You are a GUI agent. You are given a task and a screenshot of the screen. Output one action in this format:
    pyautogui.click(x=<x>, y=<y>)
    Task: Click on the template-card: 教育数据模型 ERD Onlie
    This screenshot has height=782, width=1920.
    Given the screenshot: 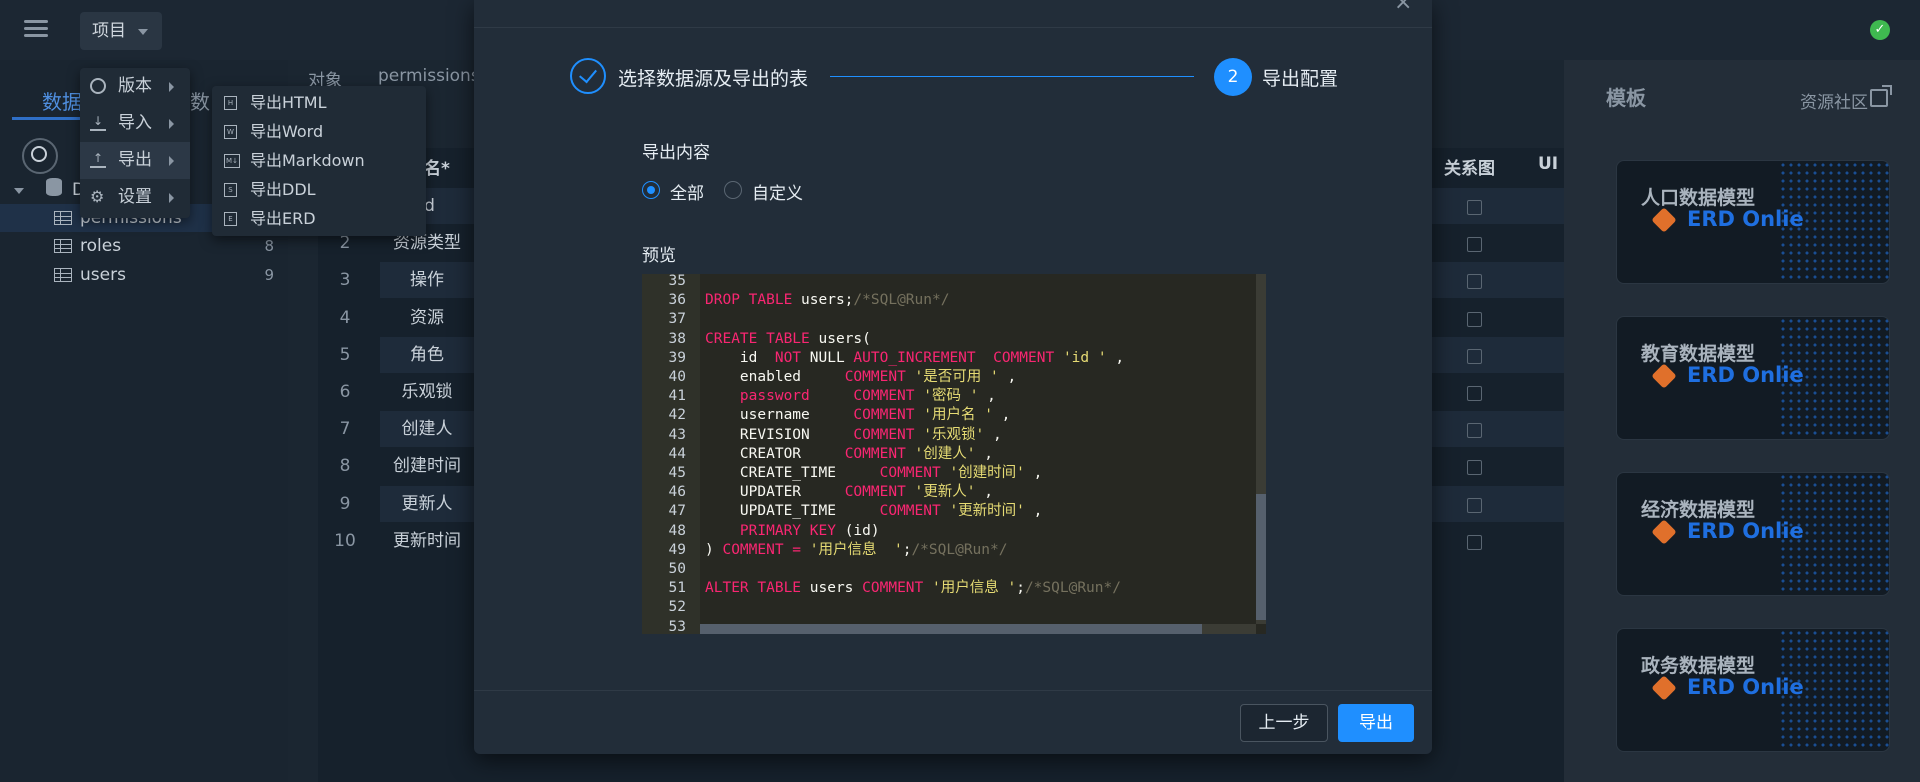 What is the action you would take?
    pyautogui.click(x=1753, y=378)
    